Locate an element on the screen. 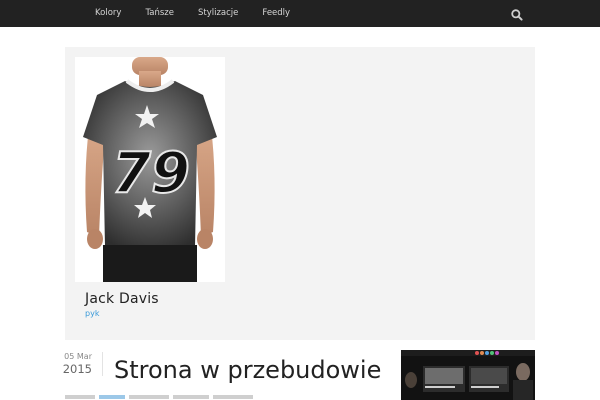 Image resolution: width=600 pixels, height=400 pixels. nav-item-stylizacje: Stylizacje is located at coordinates (218, 13).